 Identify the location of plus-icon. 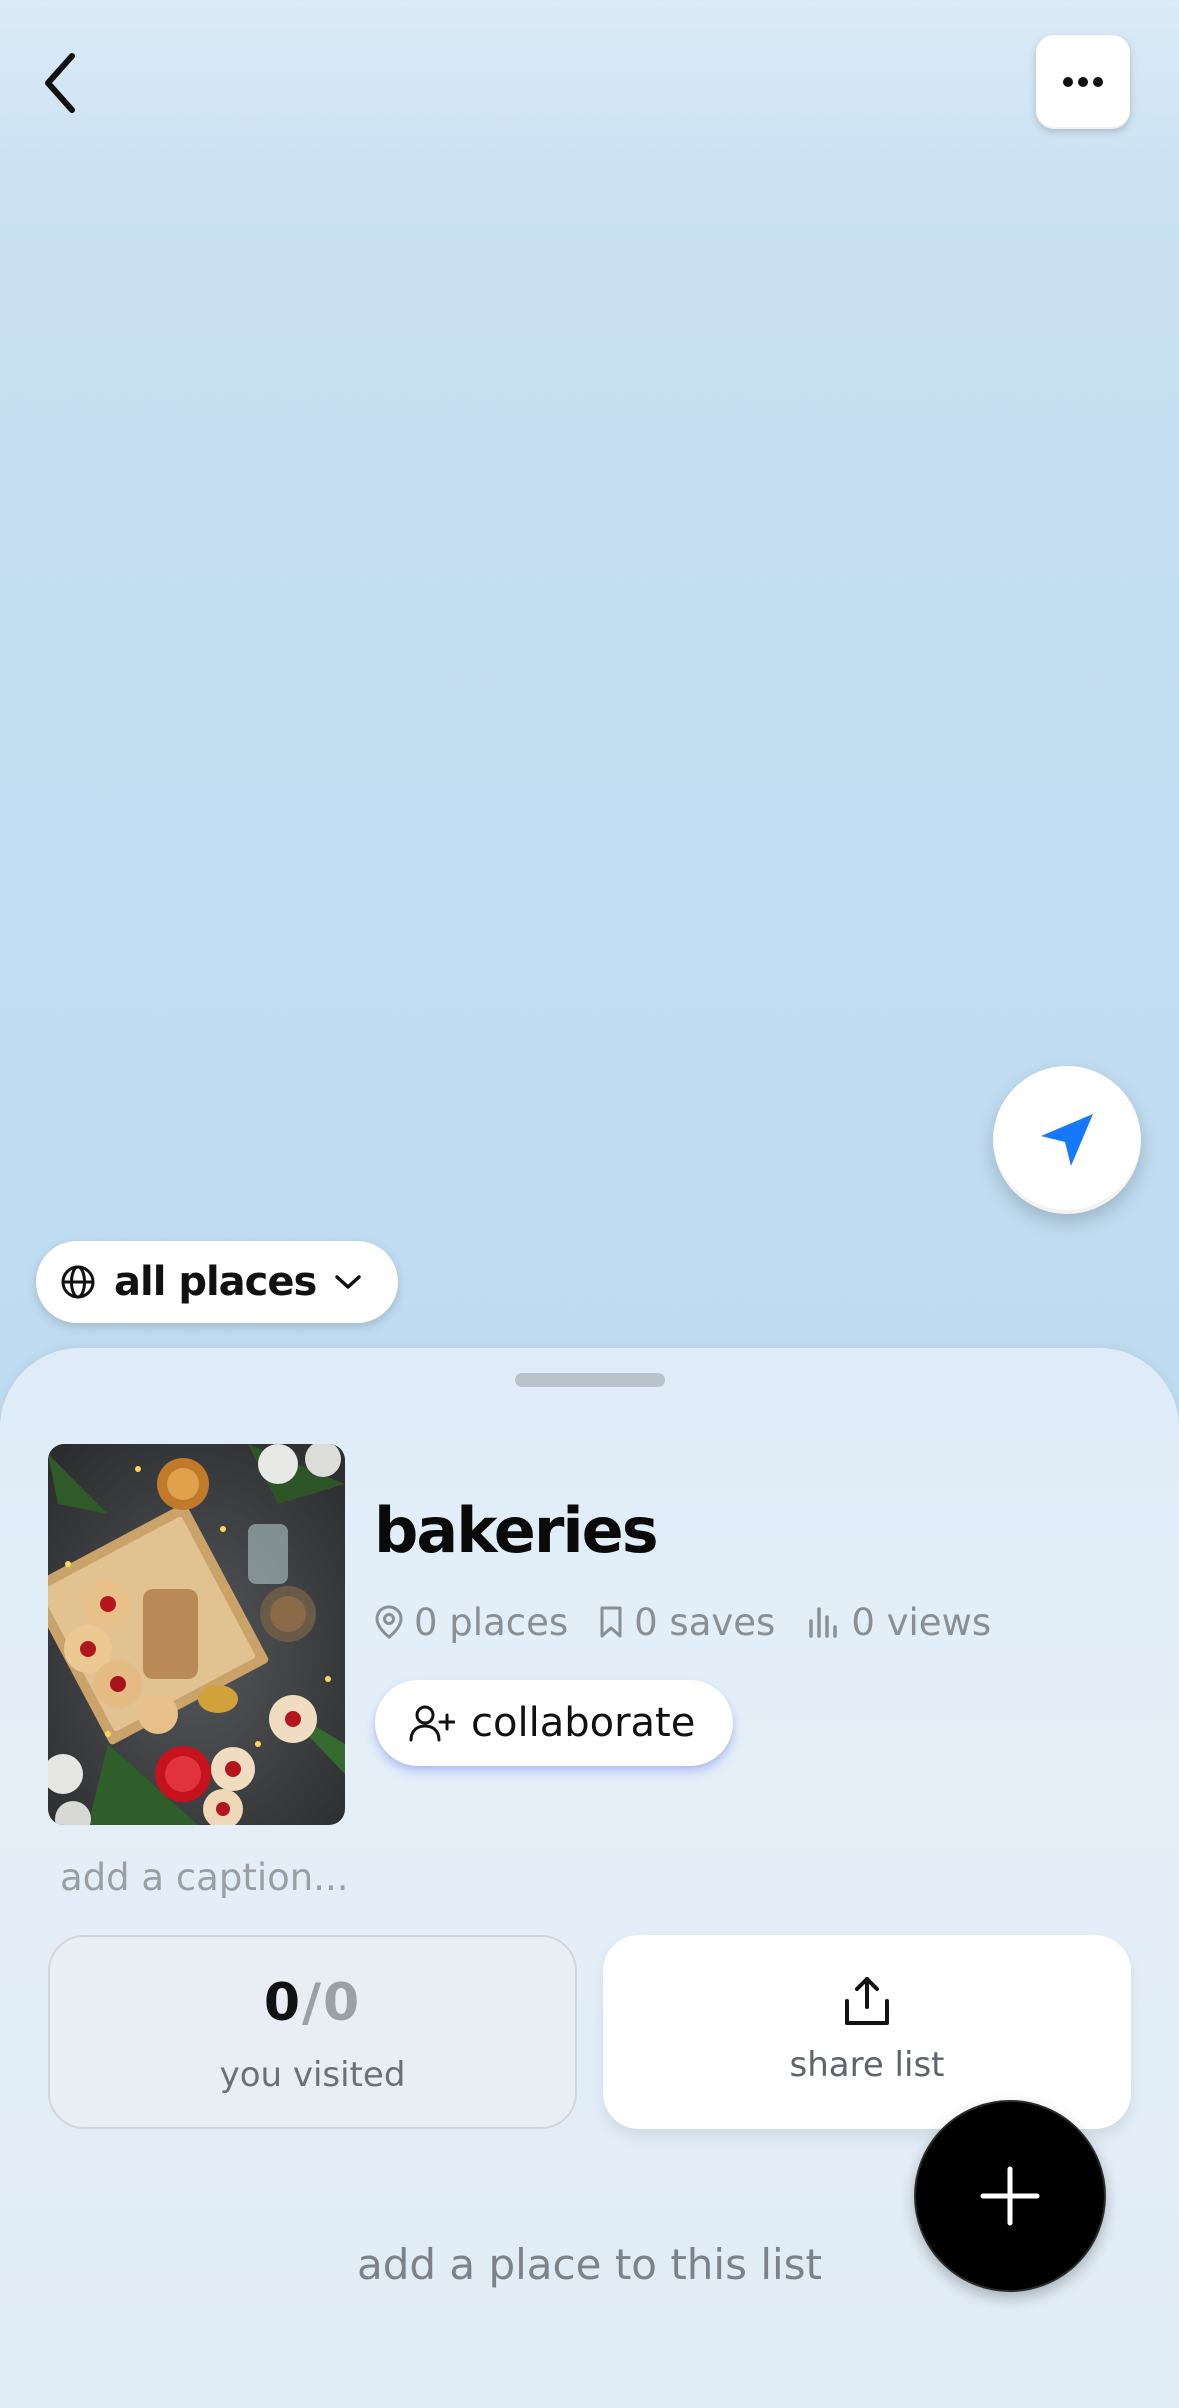
(1010, 2196).